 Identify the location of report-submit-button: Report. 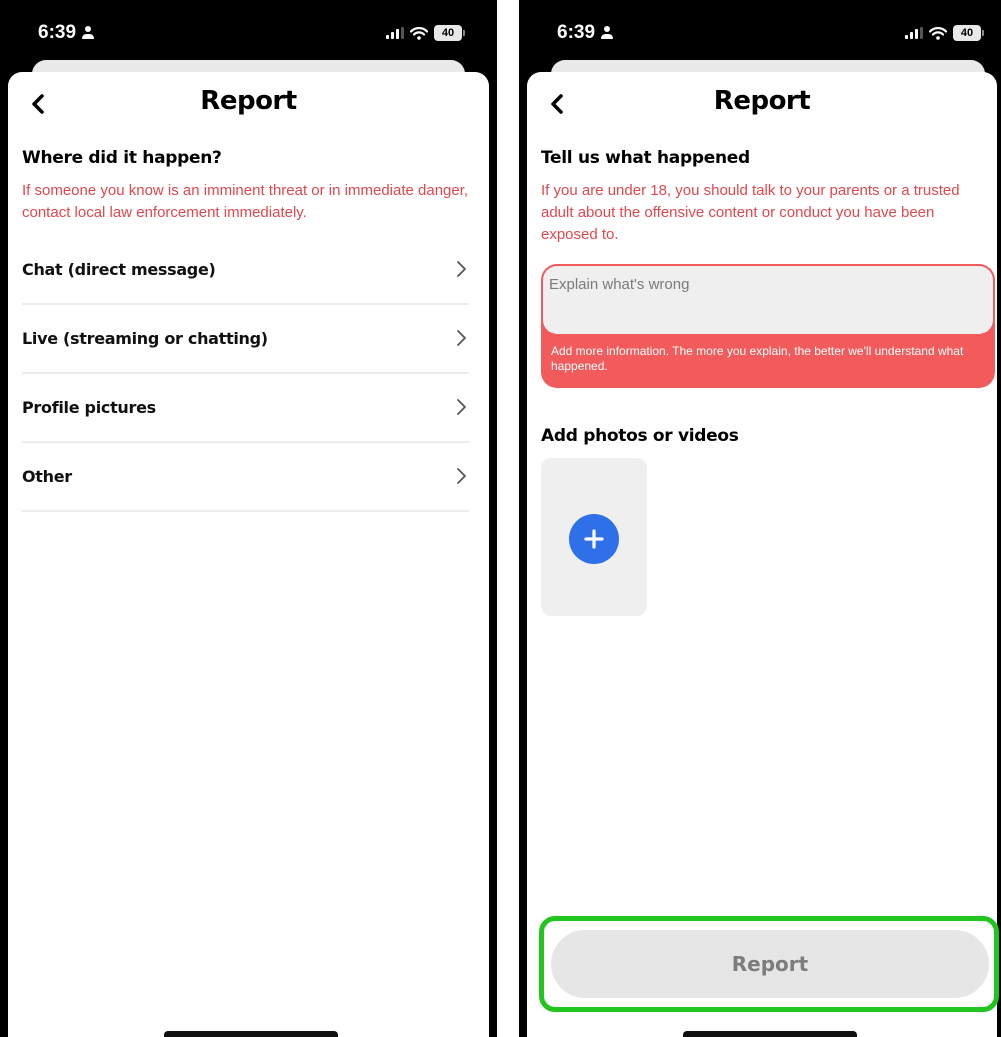
(770, 964).